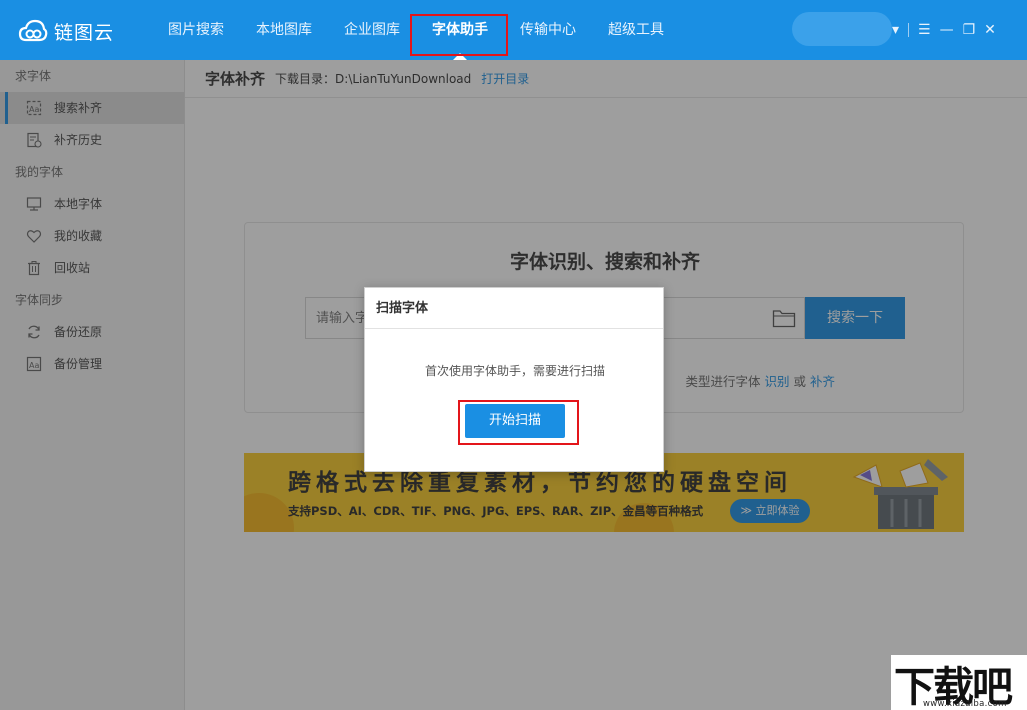 Image resolution: width=1027 pixels, height=710 pixels. What do you see at coordinates (965, 704) in the screenshot?
I see `watermark-url: www.xiazaiba.com` at bounding box center [965, 704].